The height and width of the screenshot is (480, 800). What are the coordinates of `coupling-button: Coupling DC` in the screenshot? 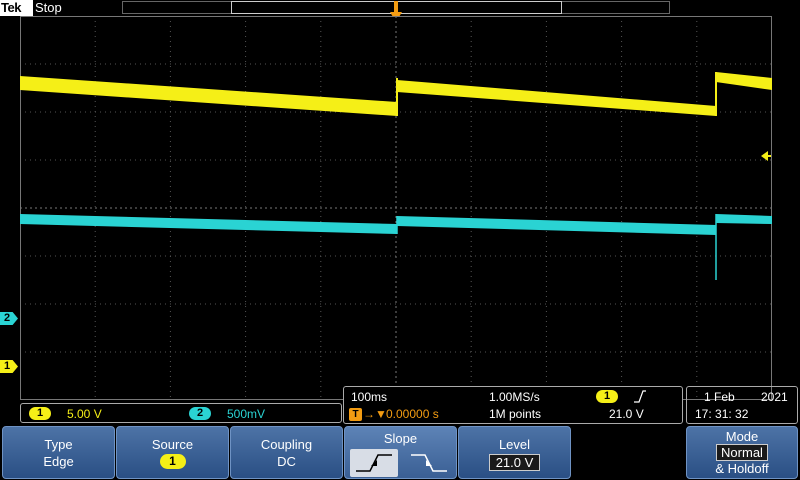 It's located at (286, 452).